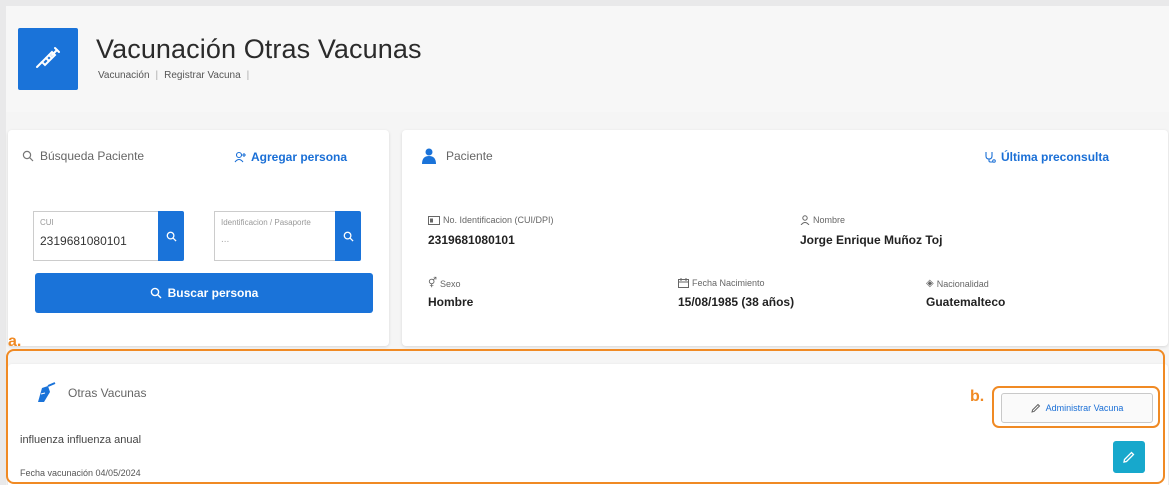  I want to click on nationality-label-text: Nacionalidad, so click(962, 283).